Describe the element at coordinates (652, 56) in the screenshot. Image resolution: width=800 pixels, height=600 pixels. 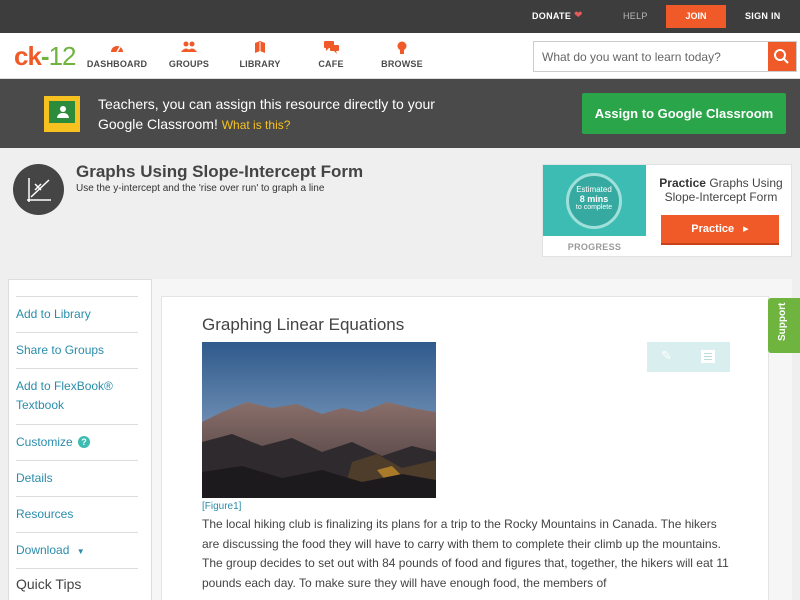
I see `search-input` at that location.